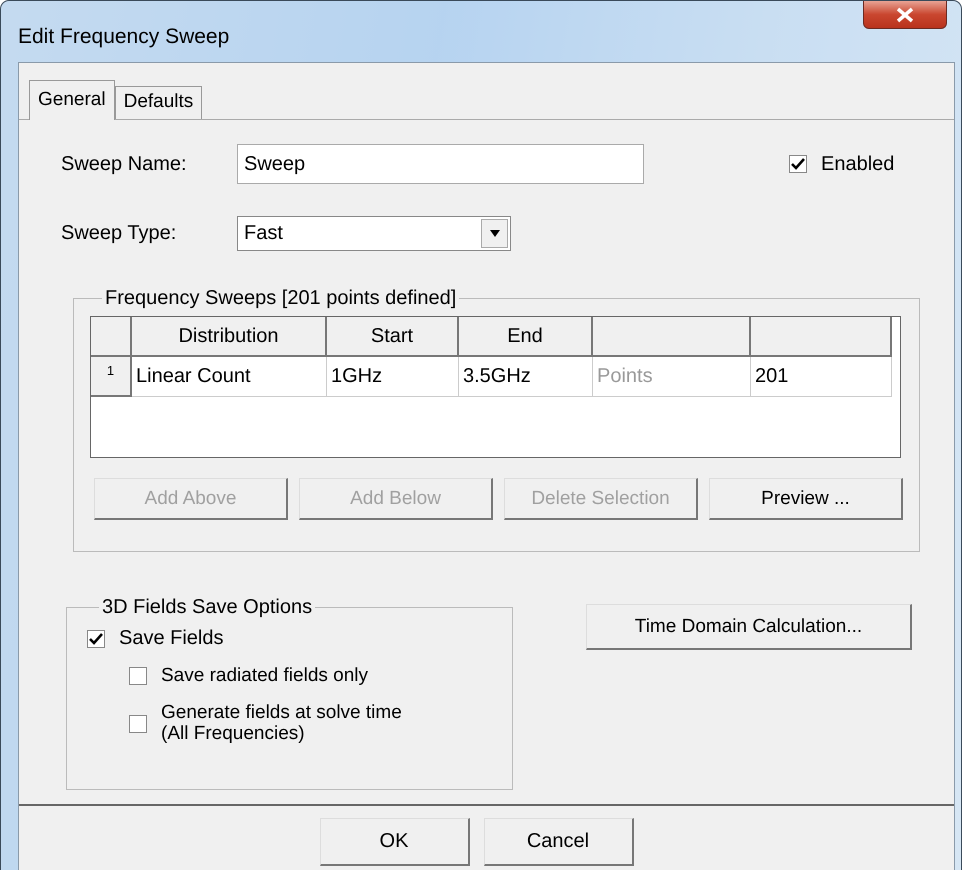 The height and width of the screenshot is (870, 965). Describe the element at coordinates (124, 37) in the screenshot. I see `window-title: Edit Frequency Sweep` at that location.